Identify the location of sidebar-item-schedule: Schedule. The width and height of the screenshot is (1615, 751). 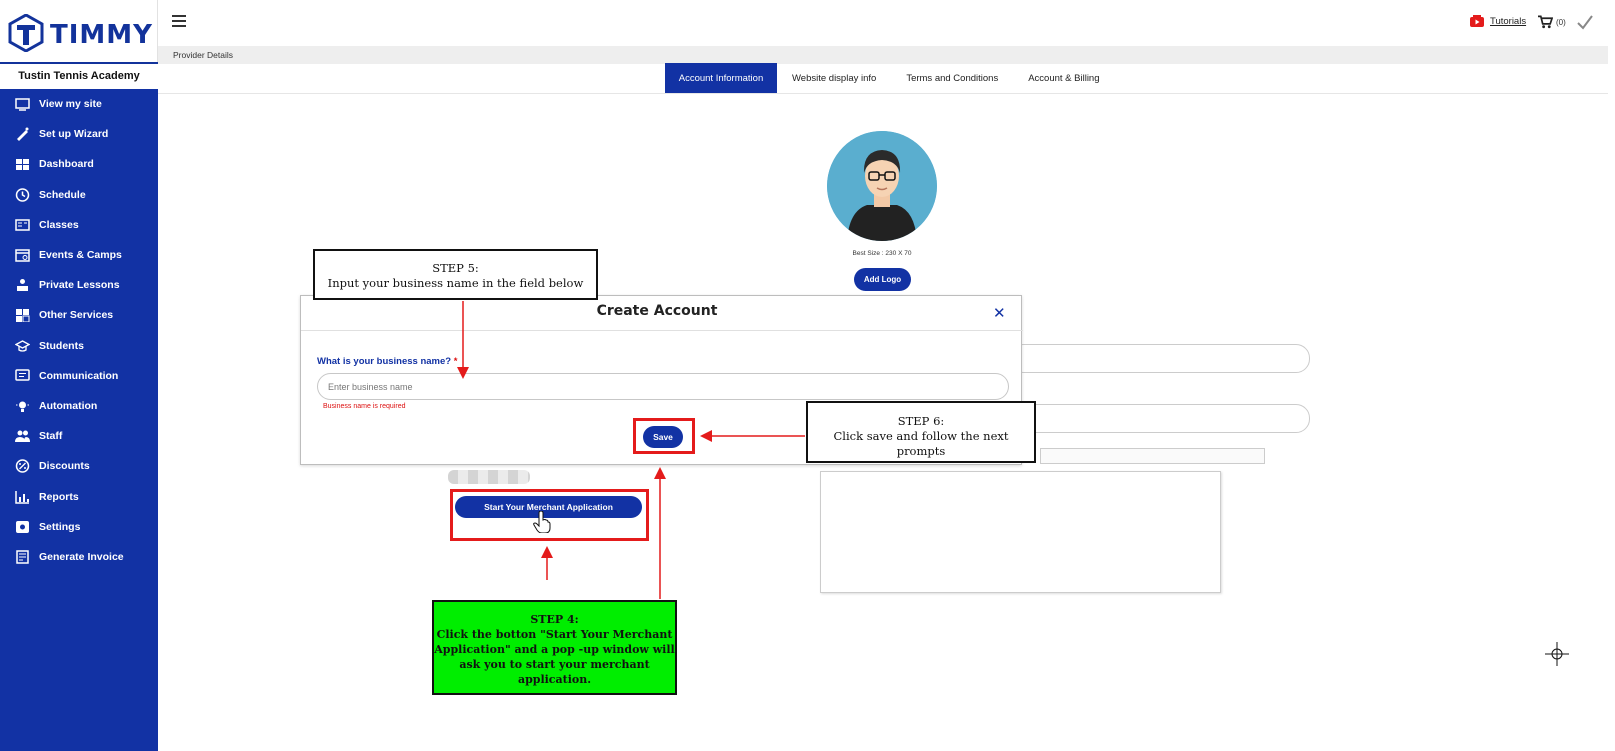
(79, 195).